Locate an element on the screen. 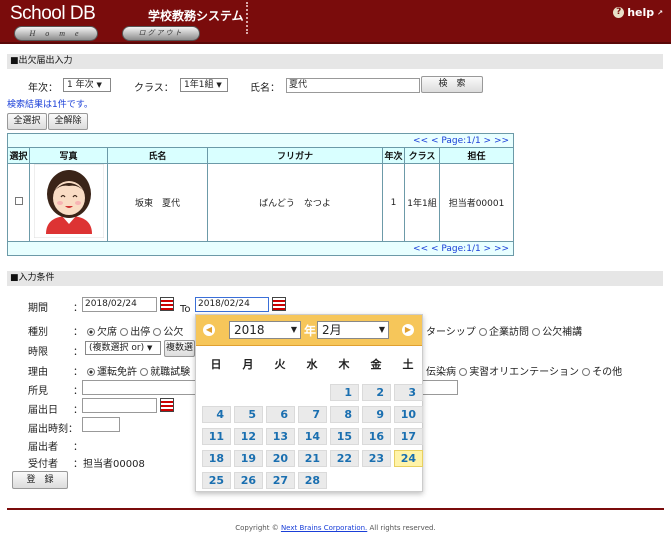  column-grade: 年次 is located at coordinates (393, 155).